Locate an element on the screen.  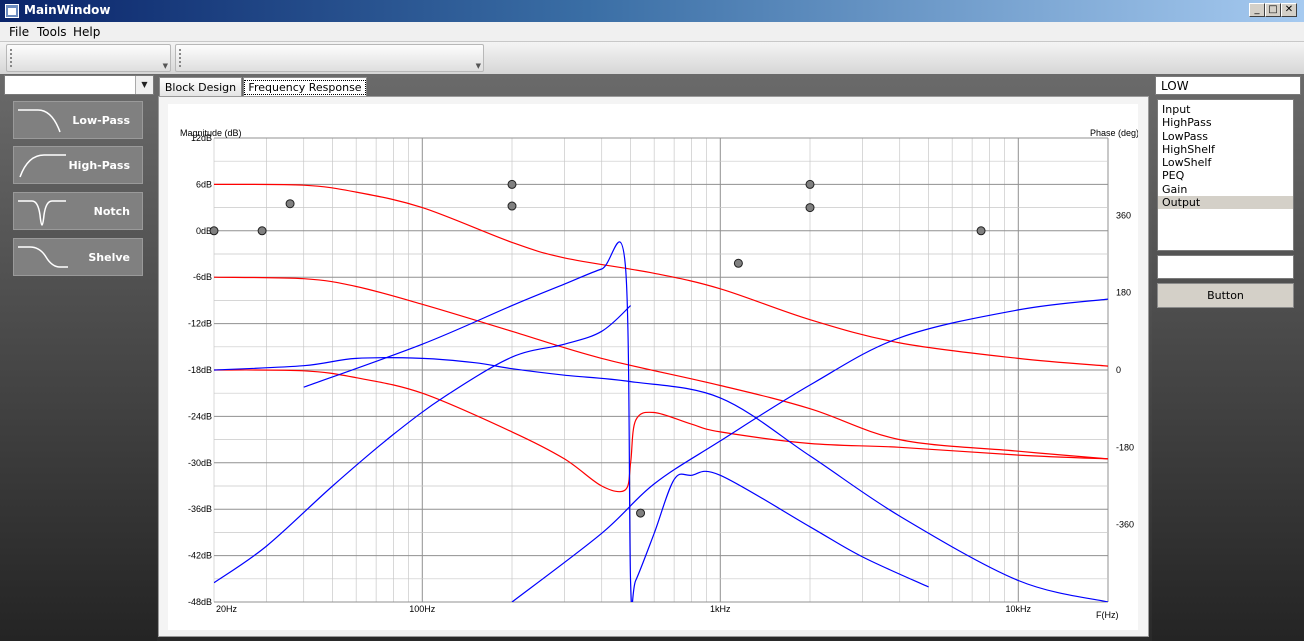
lowpass-curve-icon is located at coordinates (39, 121).